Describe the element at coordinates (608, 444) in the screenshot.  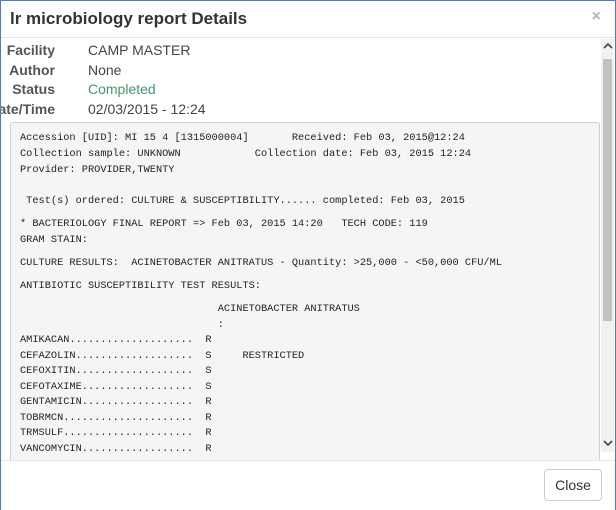
I see `chevron-down-icon` at that location.